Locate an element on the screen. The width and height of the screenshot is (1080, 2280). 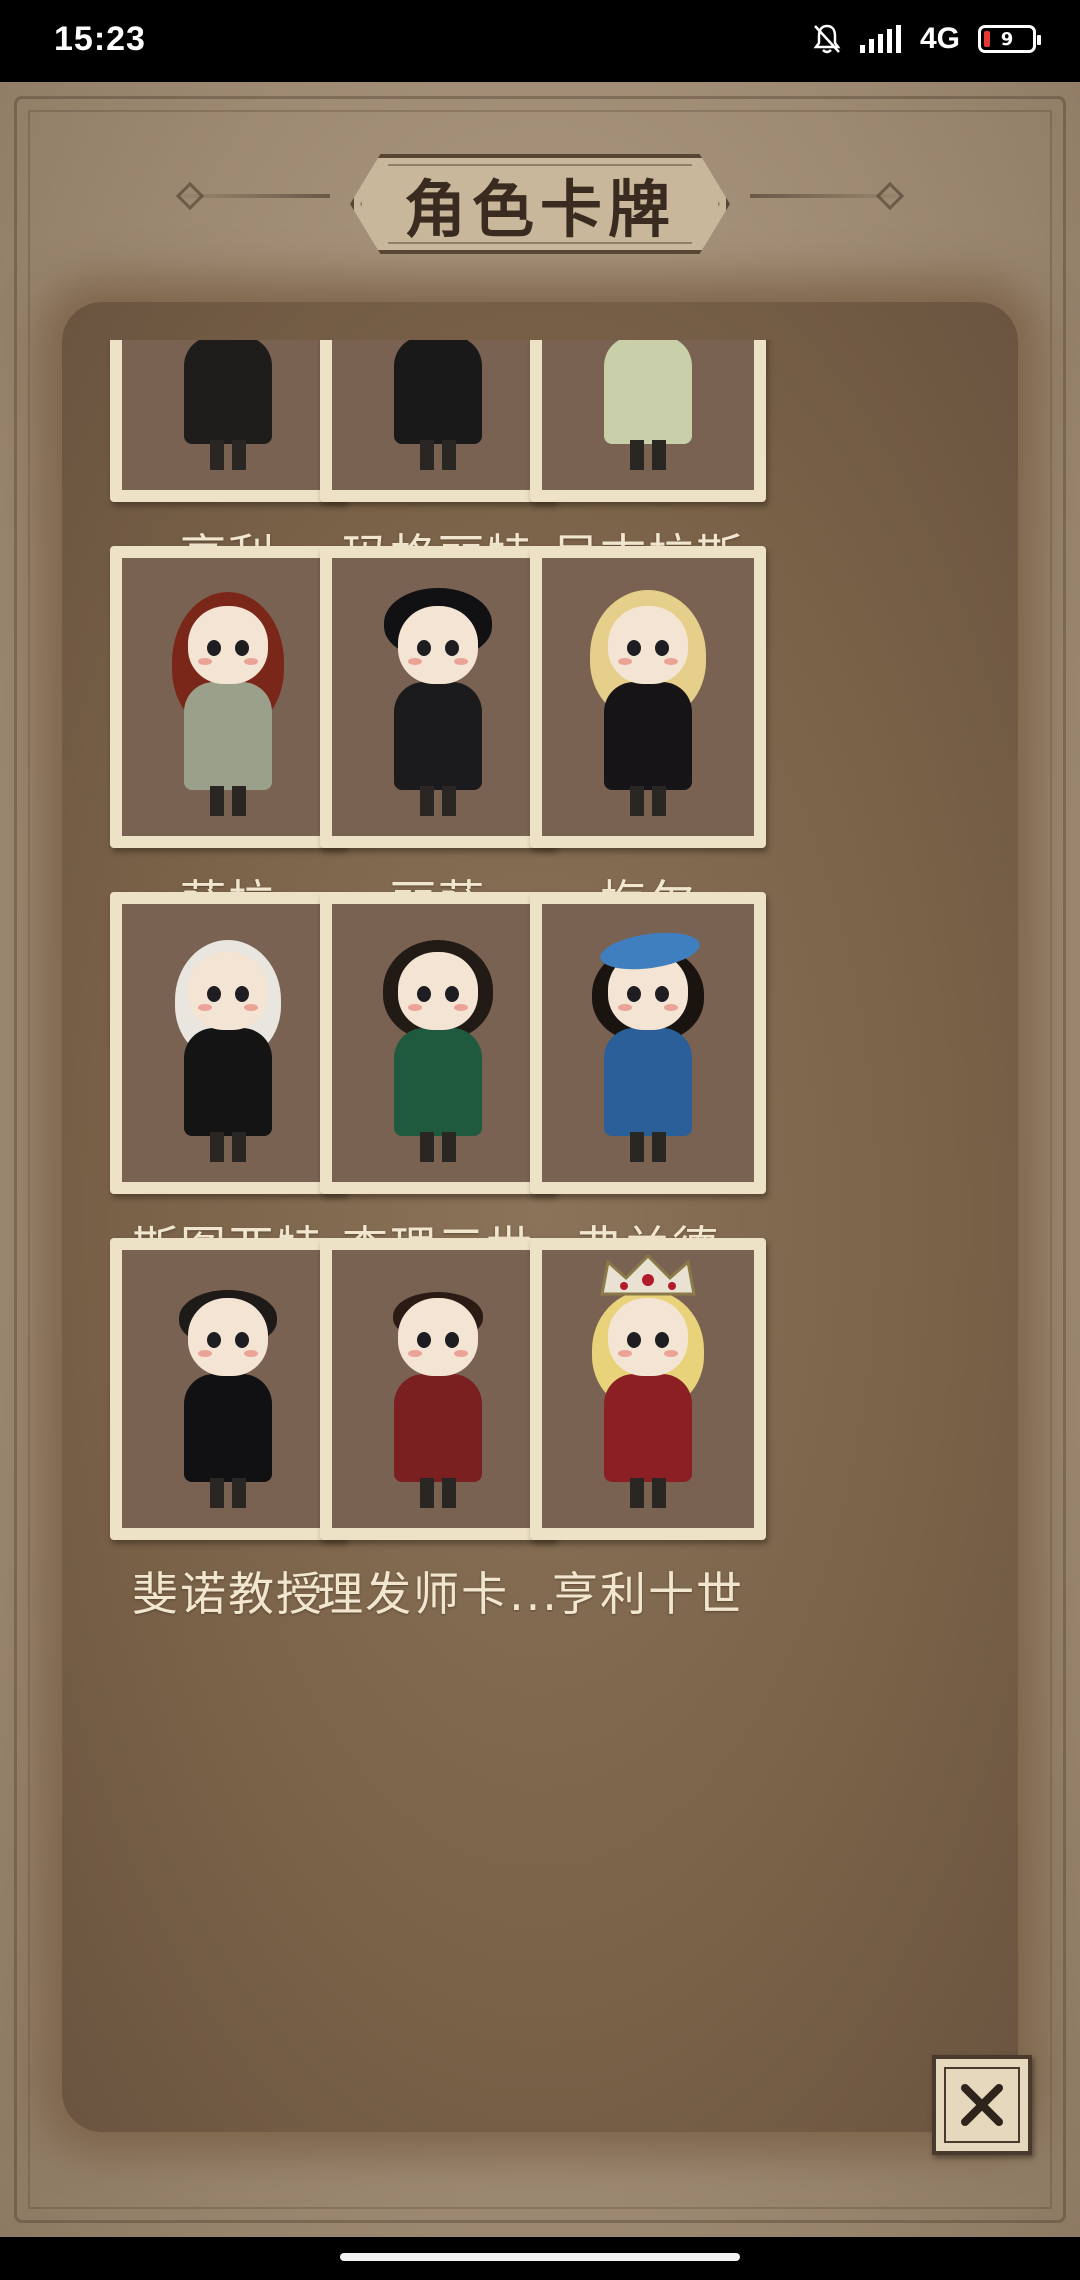
character-card: 亨利十世 is located at coordinates (630, 1458).